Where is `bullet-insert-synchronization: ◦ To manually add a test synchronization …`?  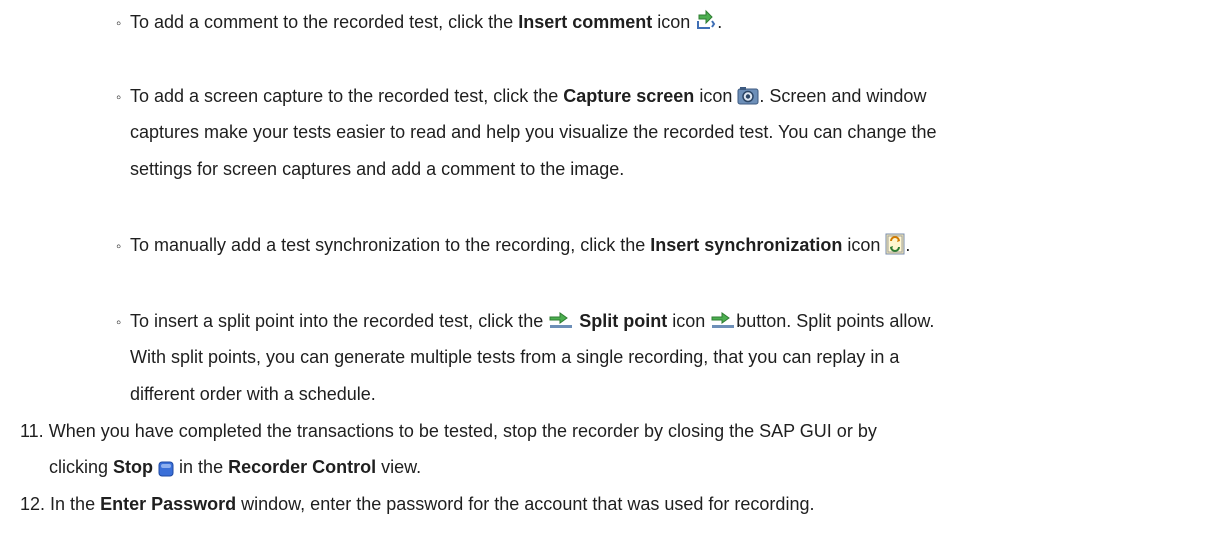 bullet-insert-synchronization: ◦ To manually add a test synchronization … is located at coordinates (513, 247).